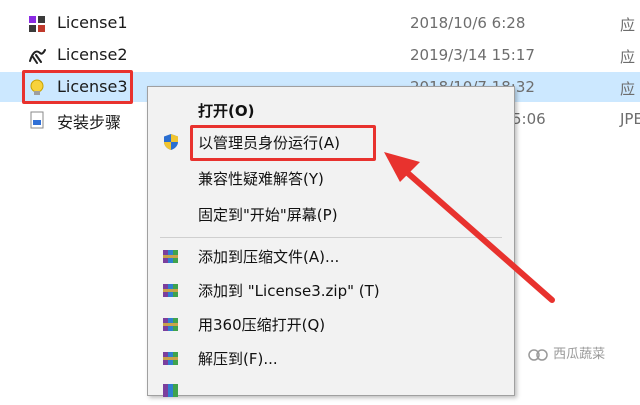 This screenshot has width=640, height=405. Describe the element at coordinates (170, 390) in the screenshot. I see `winrar-icon` at that location.